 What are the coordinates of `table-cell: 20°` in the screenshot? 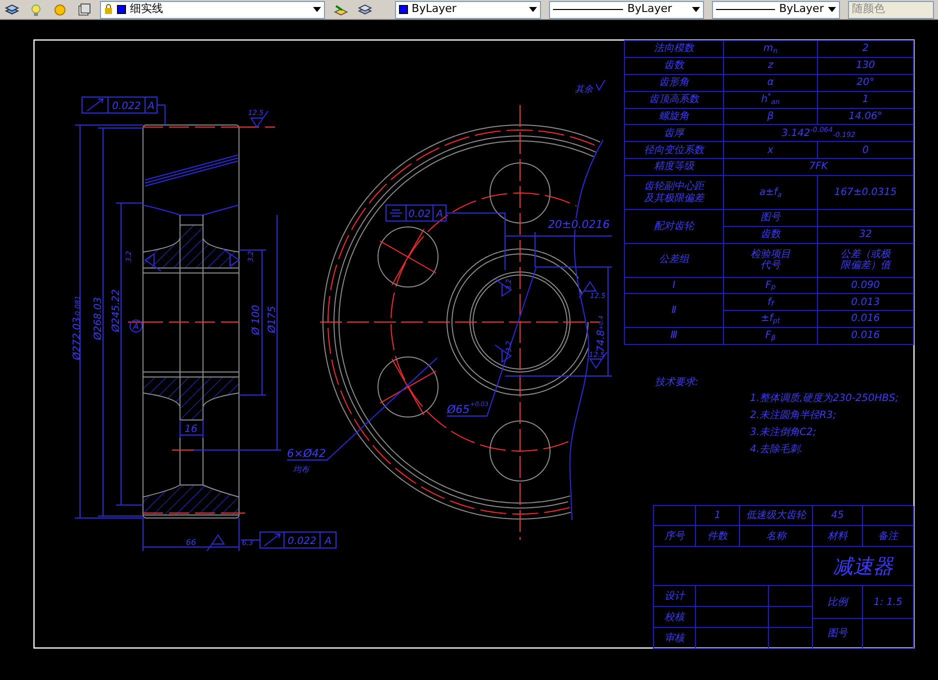 It's located at (866, 83).